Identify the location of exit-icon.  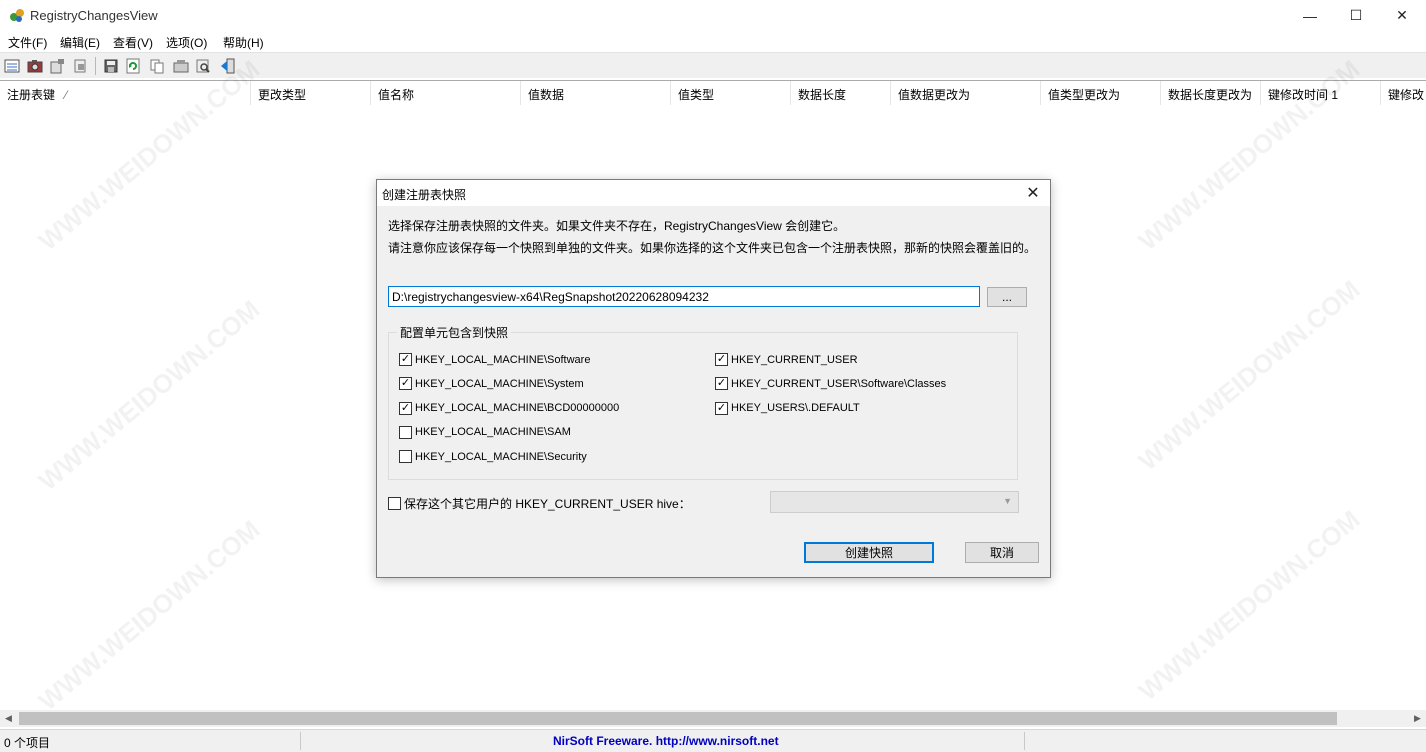
(228, 66).